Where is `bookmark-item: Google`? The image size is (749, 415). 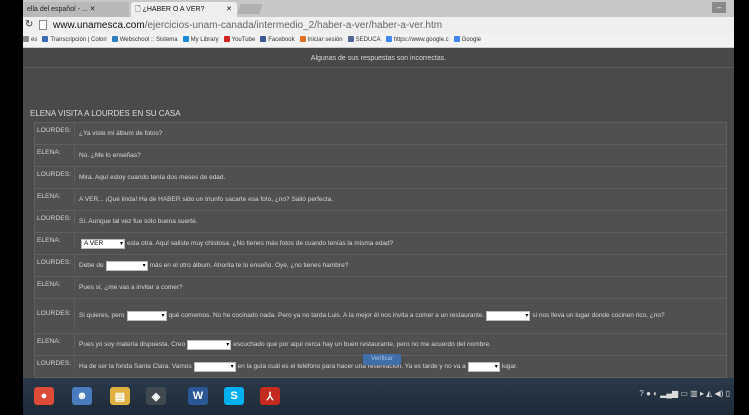 bookmark-item: Google is located at coordinates (467, 40).